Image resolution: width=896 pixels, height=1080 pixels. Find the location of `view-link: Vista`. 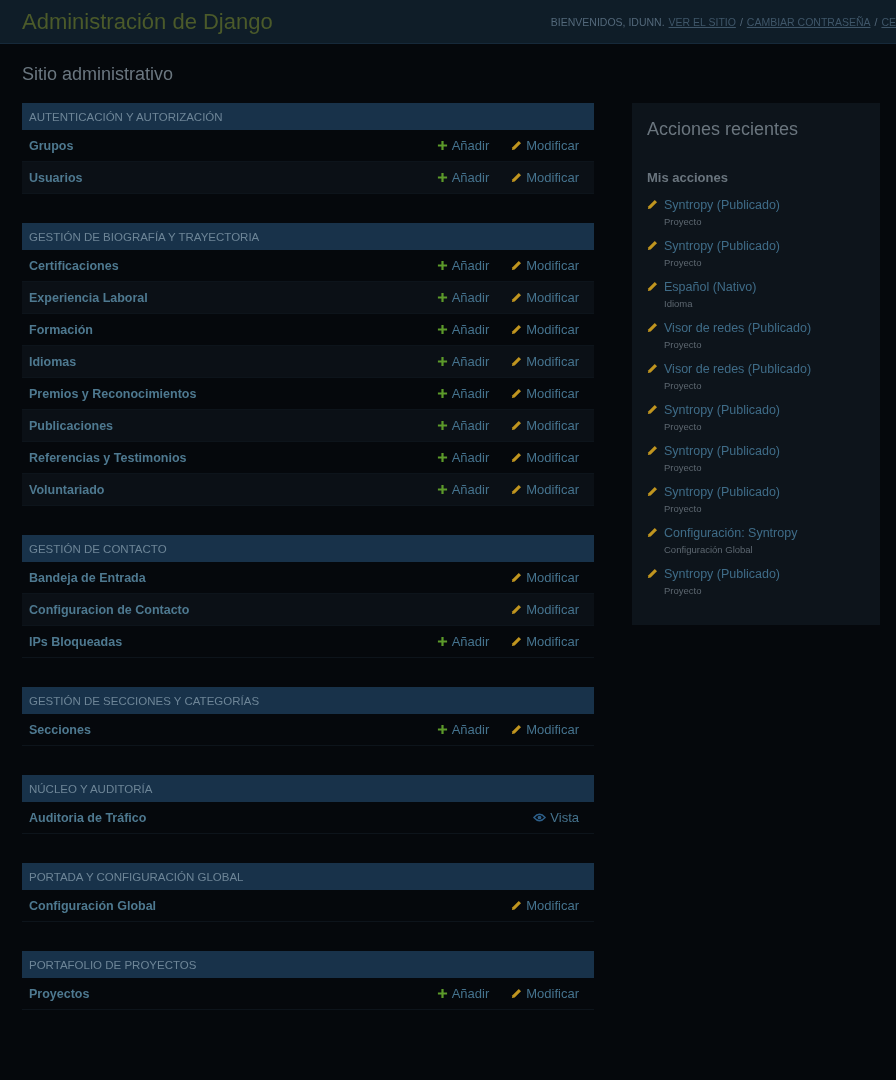

view-link: Vista is located at coordinates (556, 817).